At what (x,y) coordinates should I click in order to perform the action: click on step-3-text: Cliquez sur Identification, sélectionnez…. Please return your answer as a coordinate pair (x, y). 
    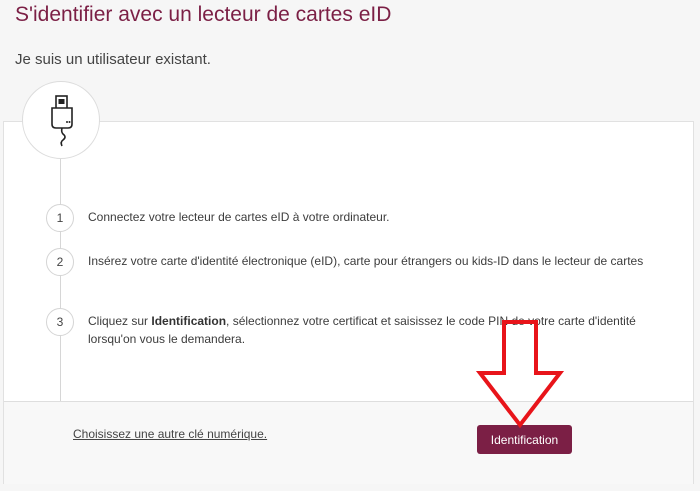
    Looking at the image, I should click on (373, 330).